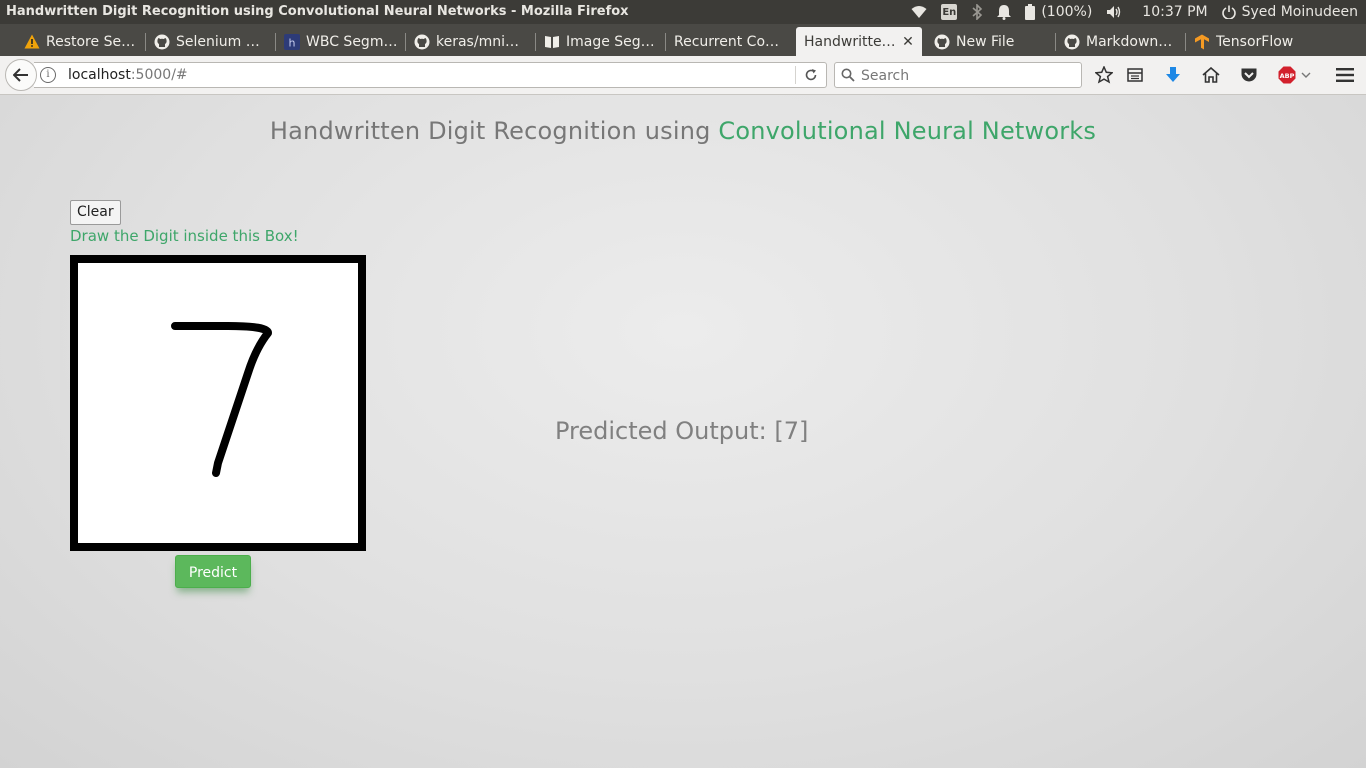 This screenshot has height=768, width=1366. I want to click on close-icon: ✕, so click(908, 42).